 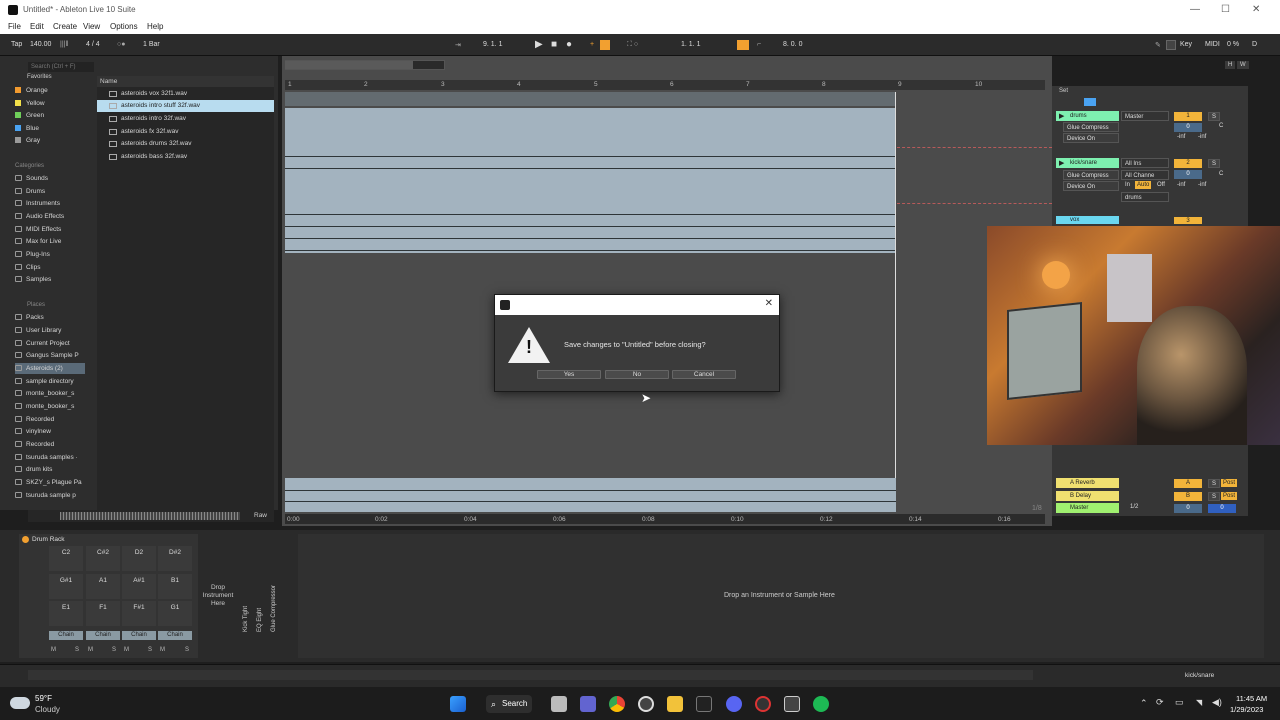 What do you see at coordinates (50, 330) in the screenshot?
I see `place-item: User Library` at bounding box center [50, 330].